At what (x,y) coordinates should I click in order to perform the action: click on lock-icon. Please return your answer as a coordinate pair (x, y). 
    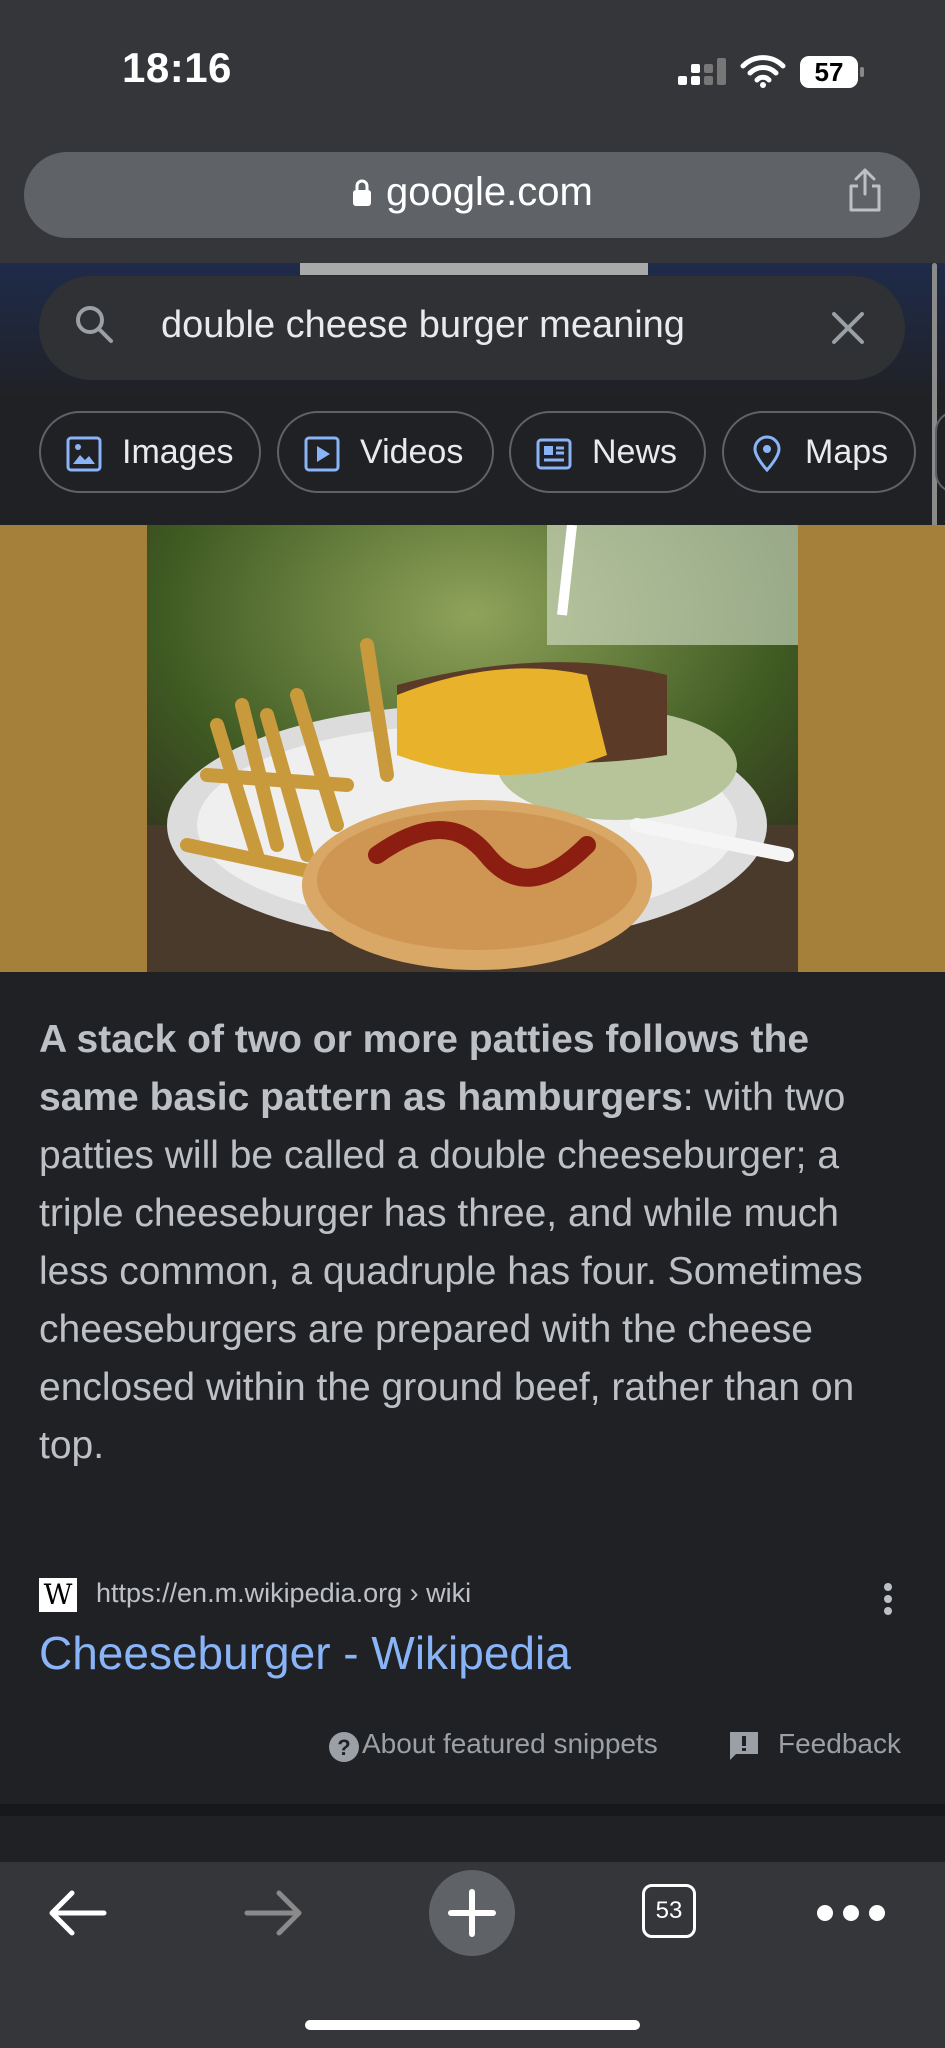
    Looking at the image, I should click on (362, 192).